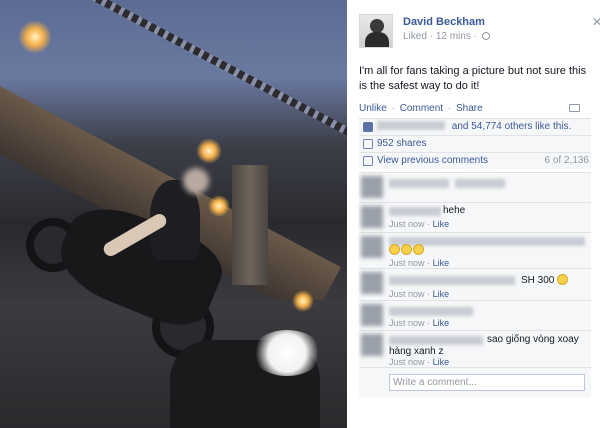 This screenshot has height=428, width=600. I want to click on comment-text: hàng xanh z, so click(416, 351).